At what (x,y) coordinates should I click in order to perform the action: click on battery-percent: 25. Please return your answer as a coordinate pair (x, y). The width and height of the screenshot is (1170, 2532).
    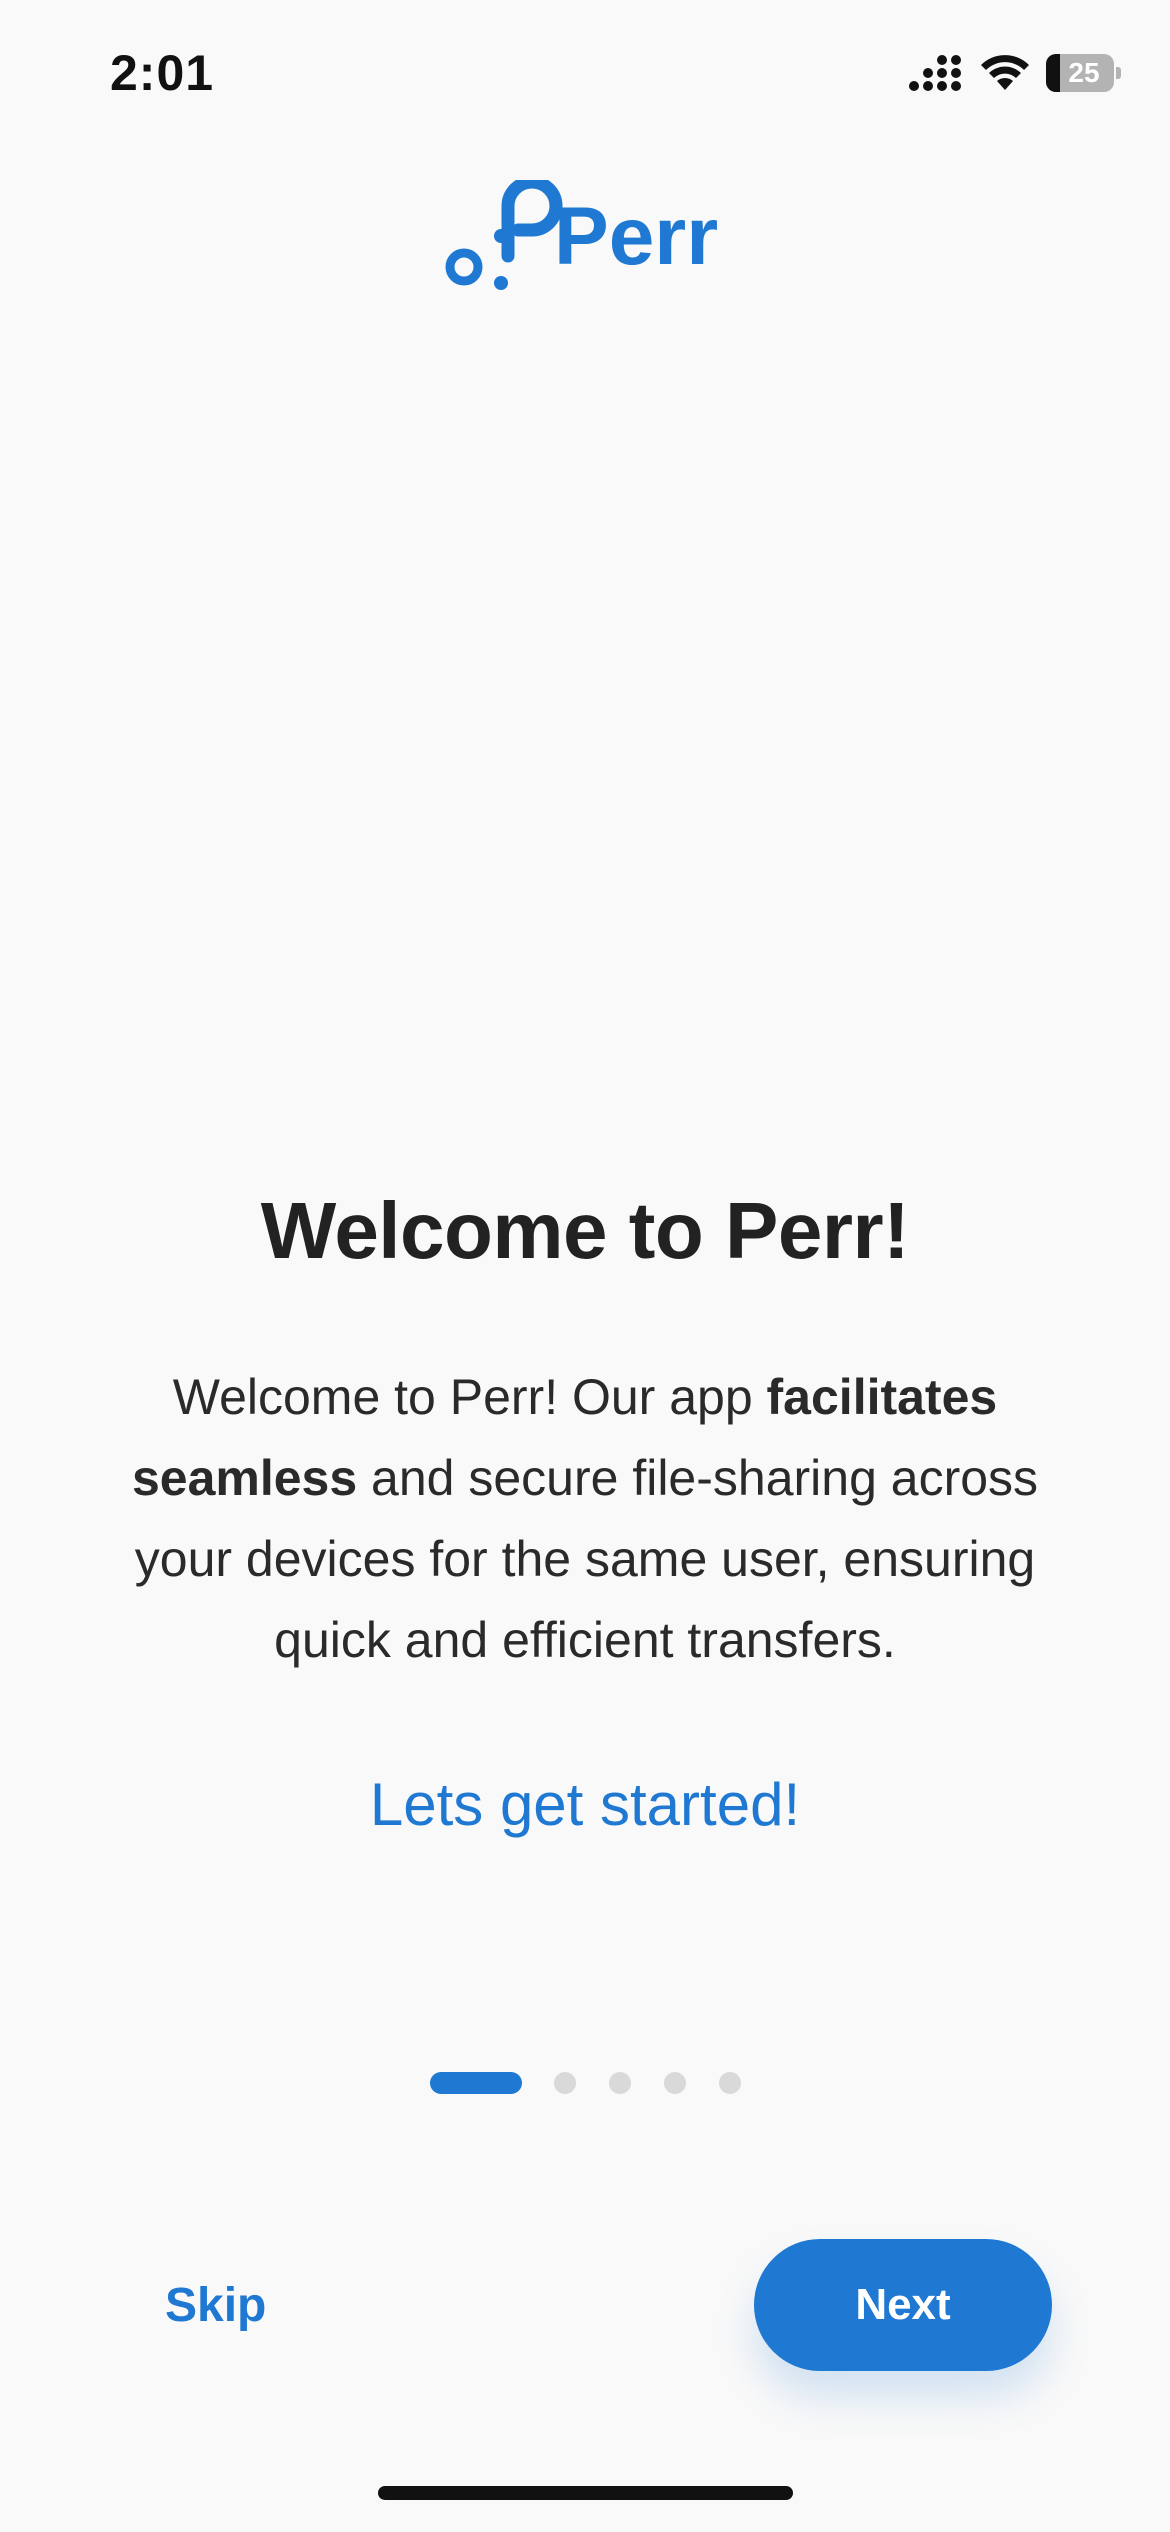
    Looking at the image, I should click on (1084, 72).